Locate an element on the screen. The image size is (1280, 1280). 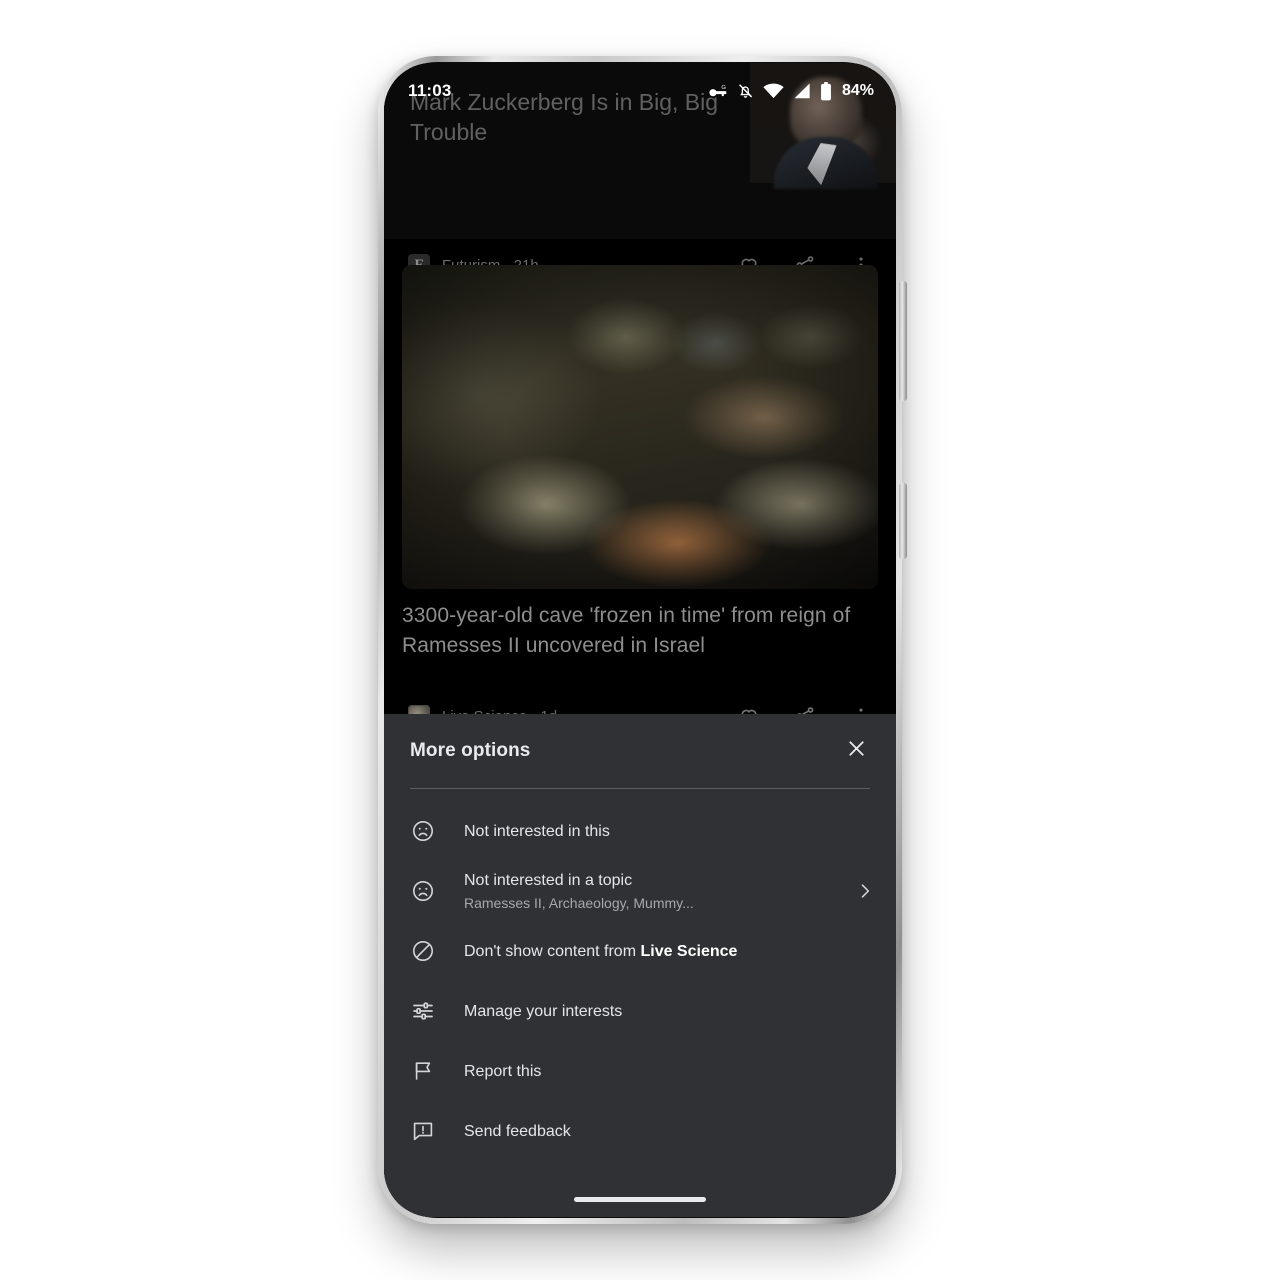
volume-rocker-button is located at coordinates (903, 521).